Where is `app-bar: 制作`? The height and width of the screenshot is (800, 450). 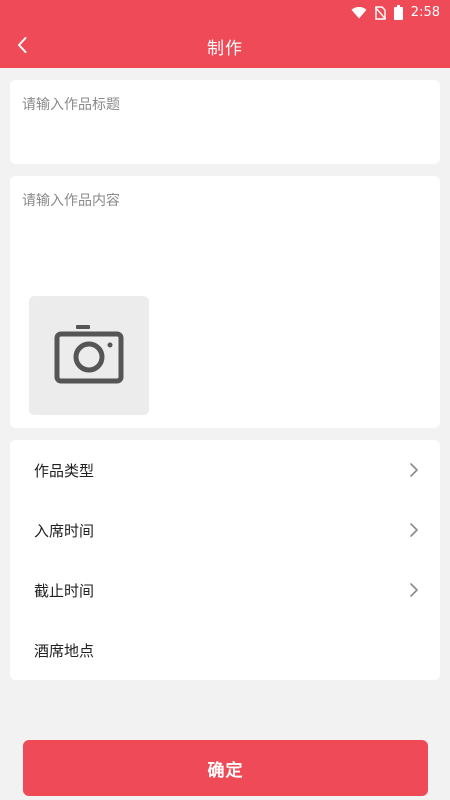
app-bar: 制作 is located at coordinates (225, 46).